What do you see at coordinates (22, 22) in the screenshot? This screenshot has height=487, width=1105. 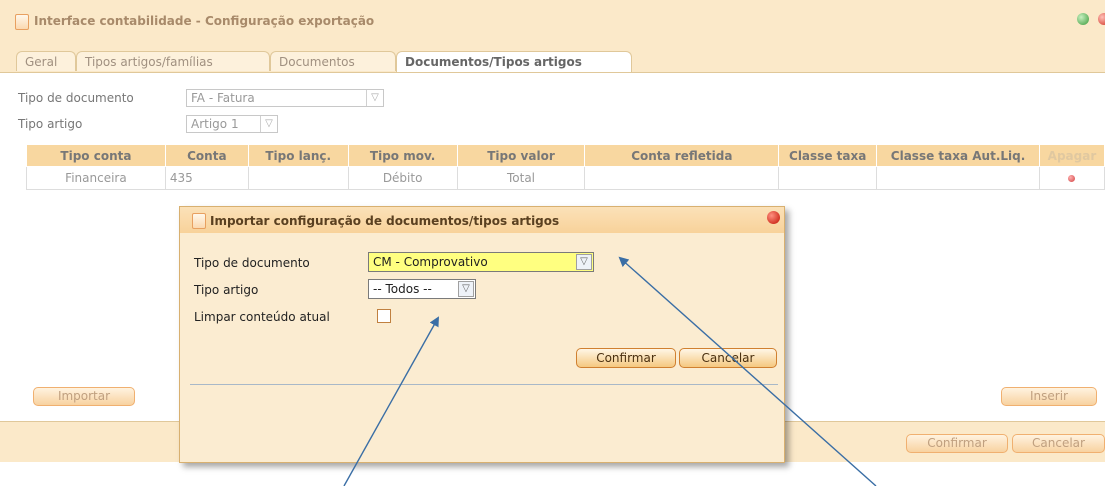 I see `window-app-icon` at bounding box center [22, 22].